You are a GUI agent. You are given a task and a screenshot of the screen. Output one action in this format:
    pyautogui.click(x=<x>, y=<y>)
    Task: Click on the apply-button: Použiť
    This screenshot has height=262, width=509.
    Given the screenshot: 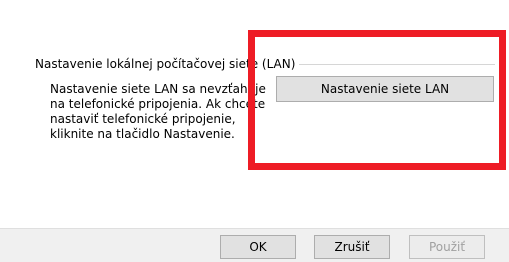 What is the action you would take?
    pyautogui.click(x=447, y=247)
    